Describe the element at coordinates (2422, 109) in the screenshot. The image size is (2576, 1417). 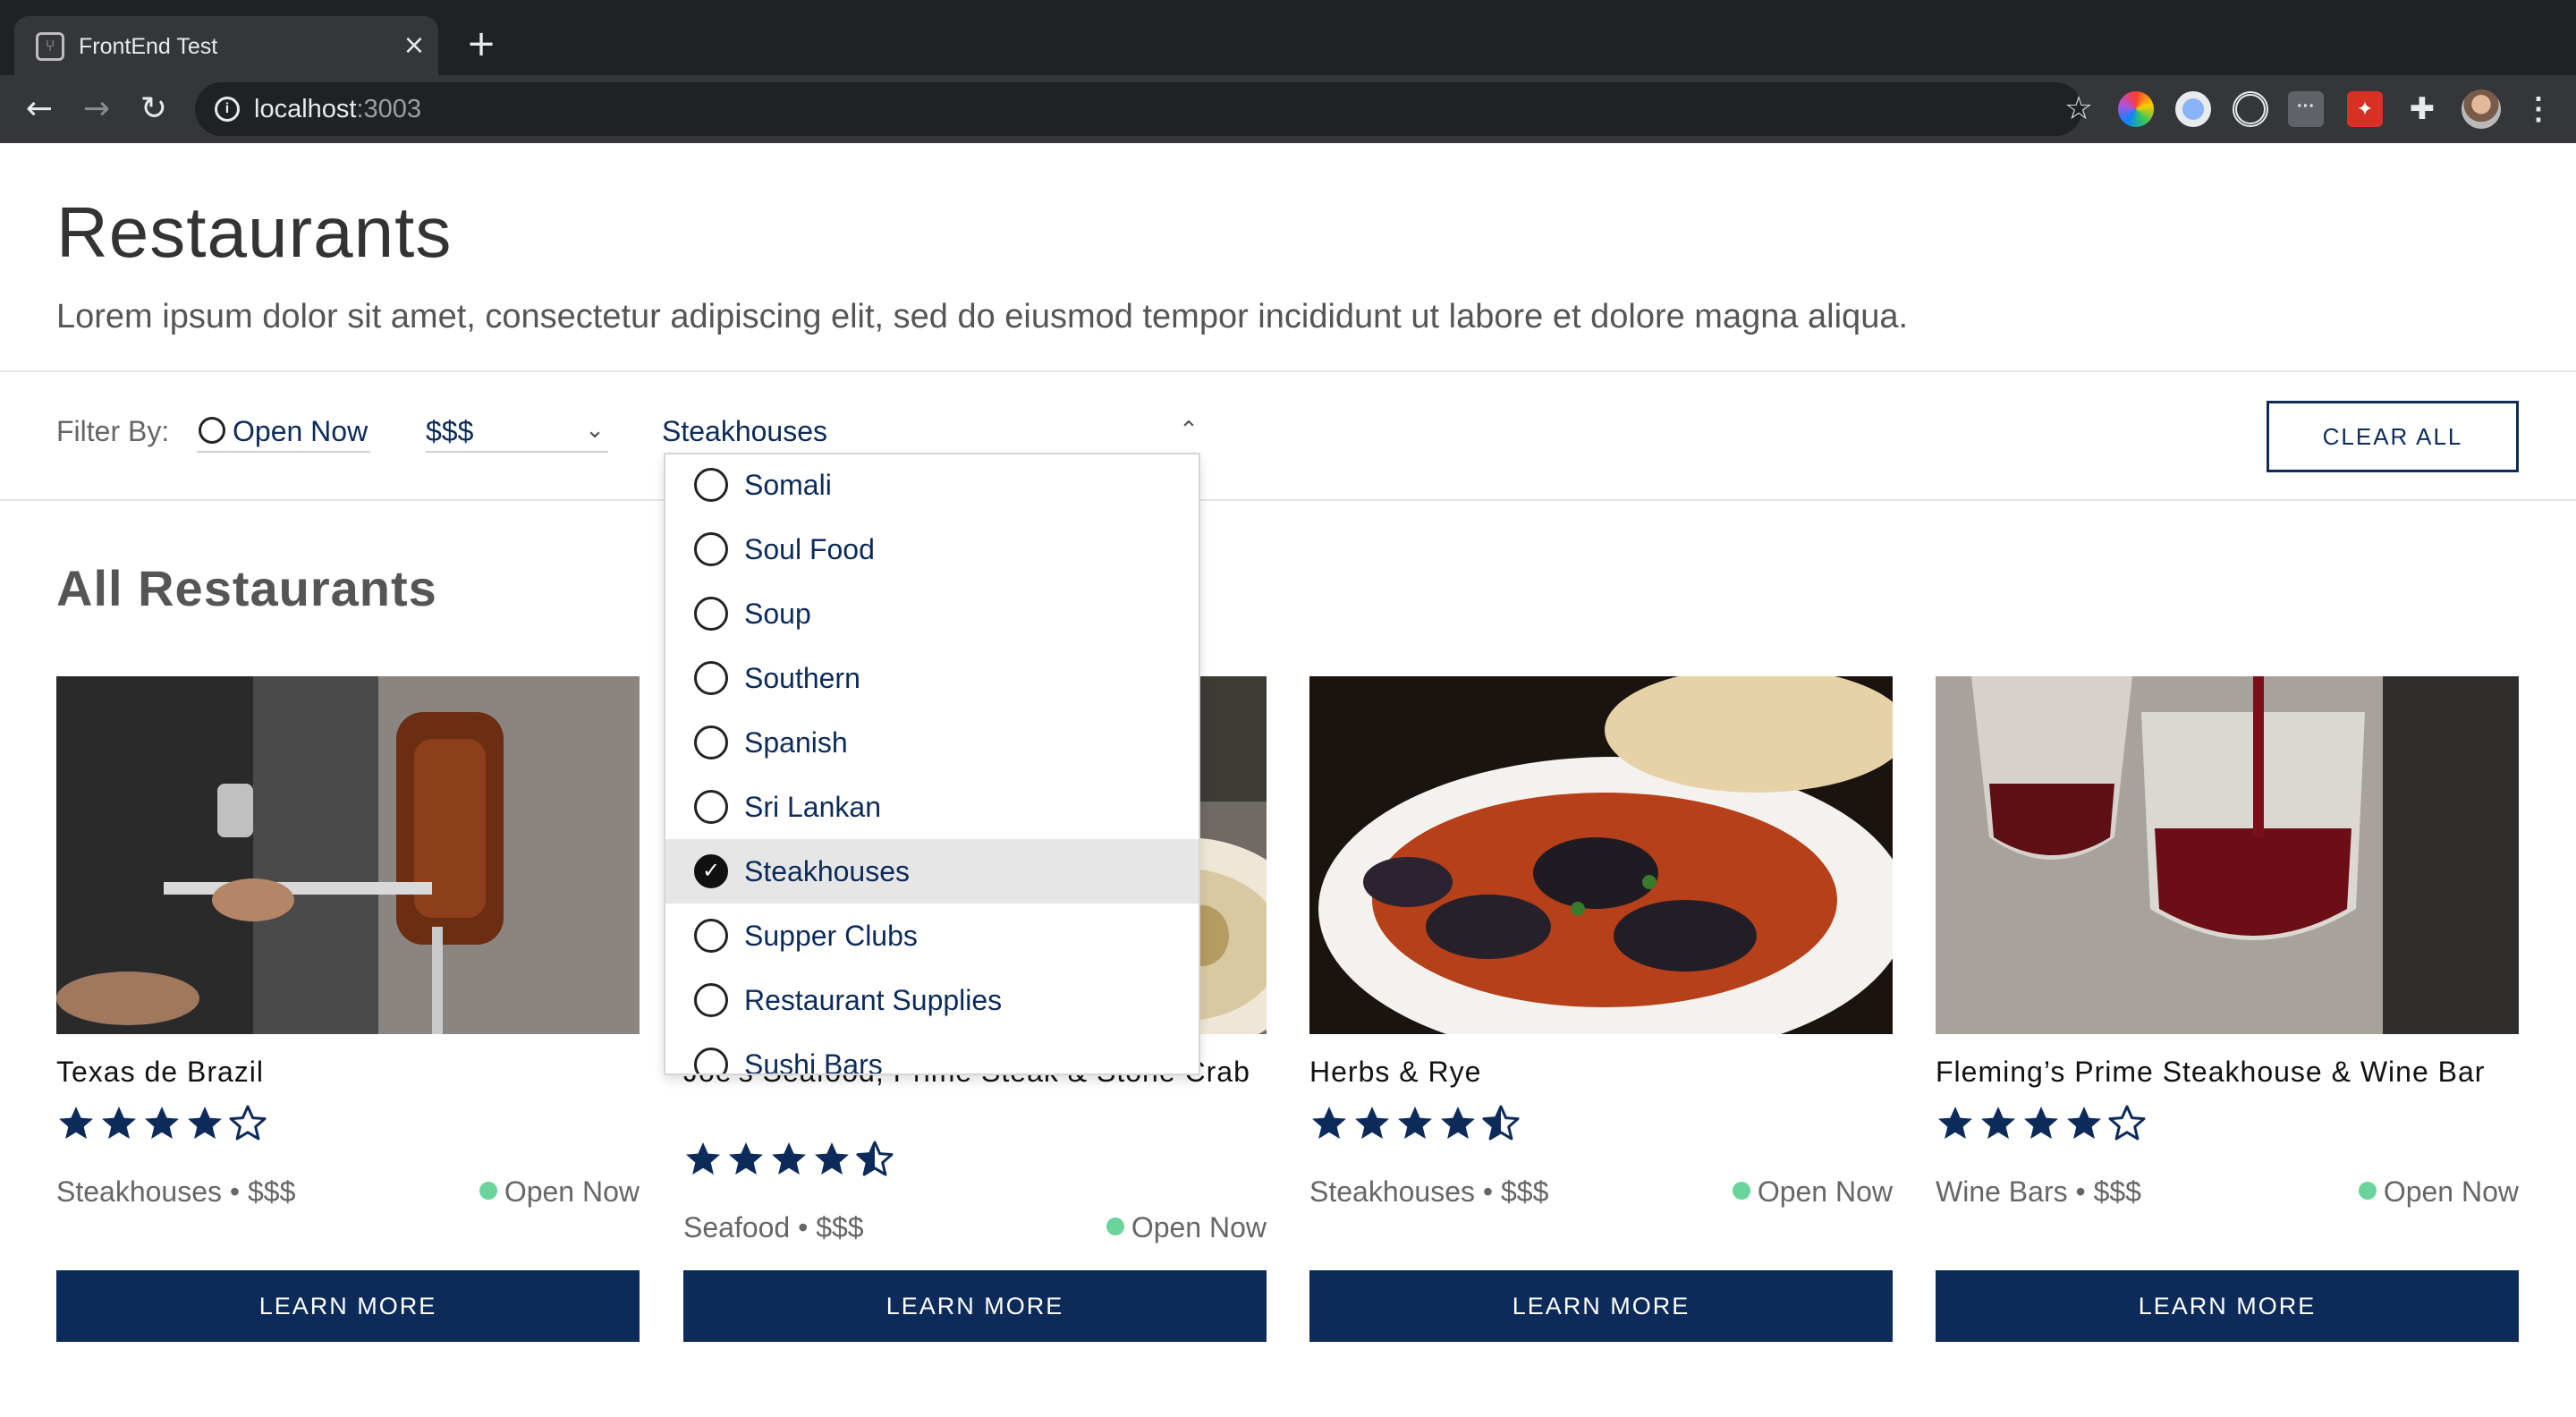
I see `puzzle-icon: ✚` at that location.